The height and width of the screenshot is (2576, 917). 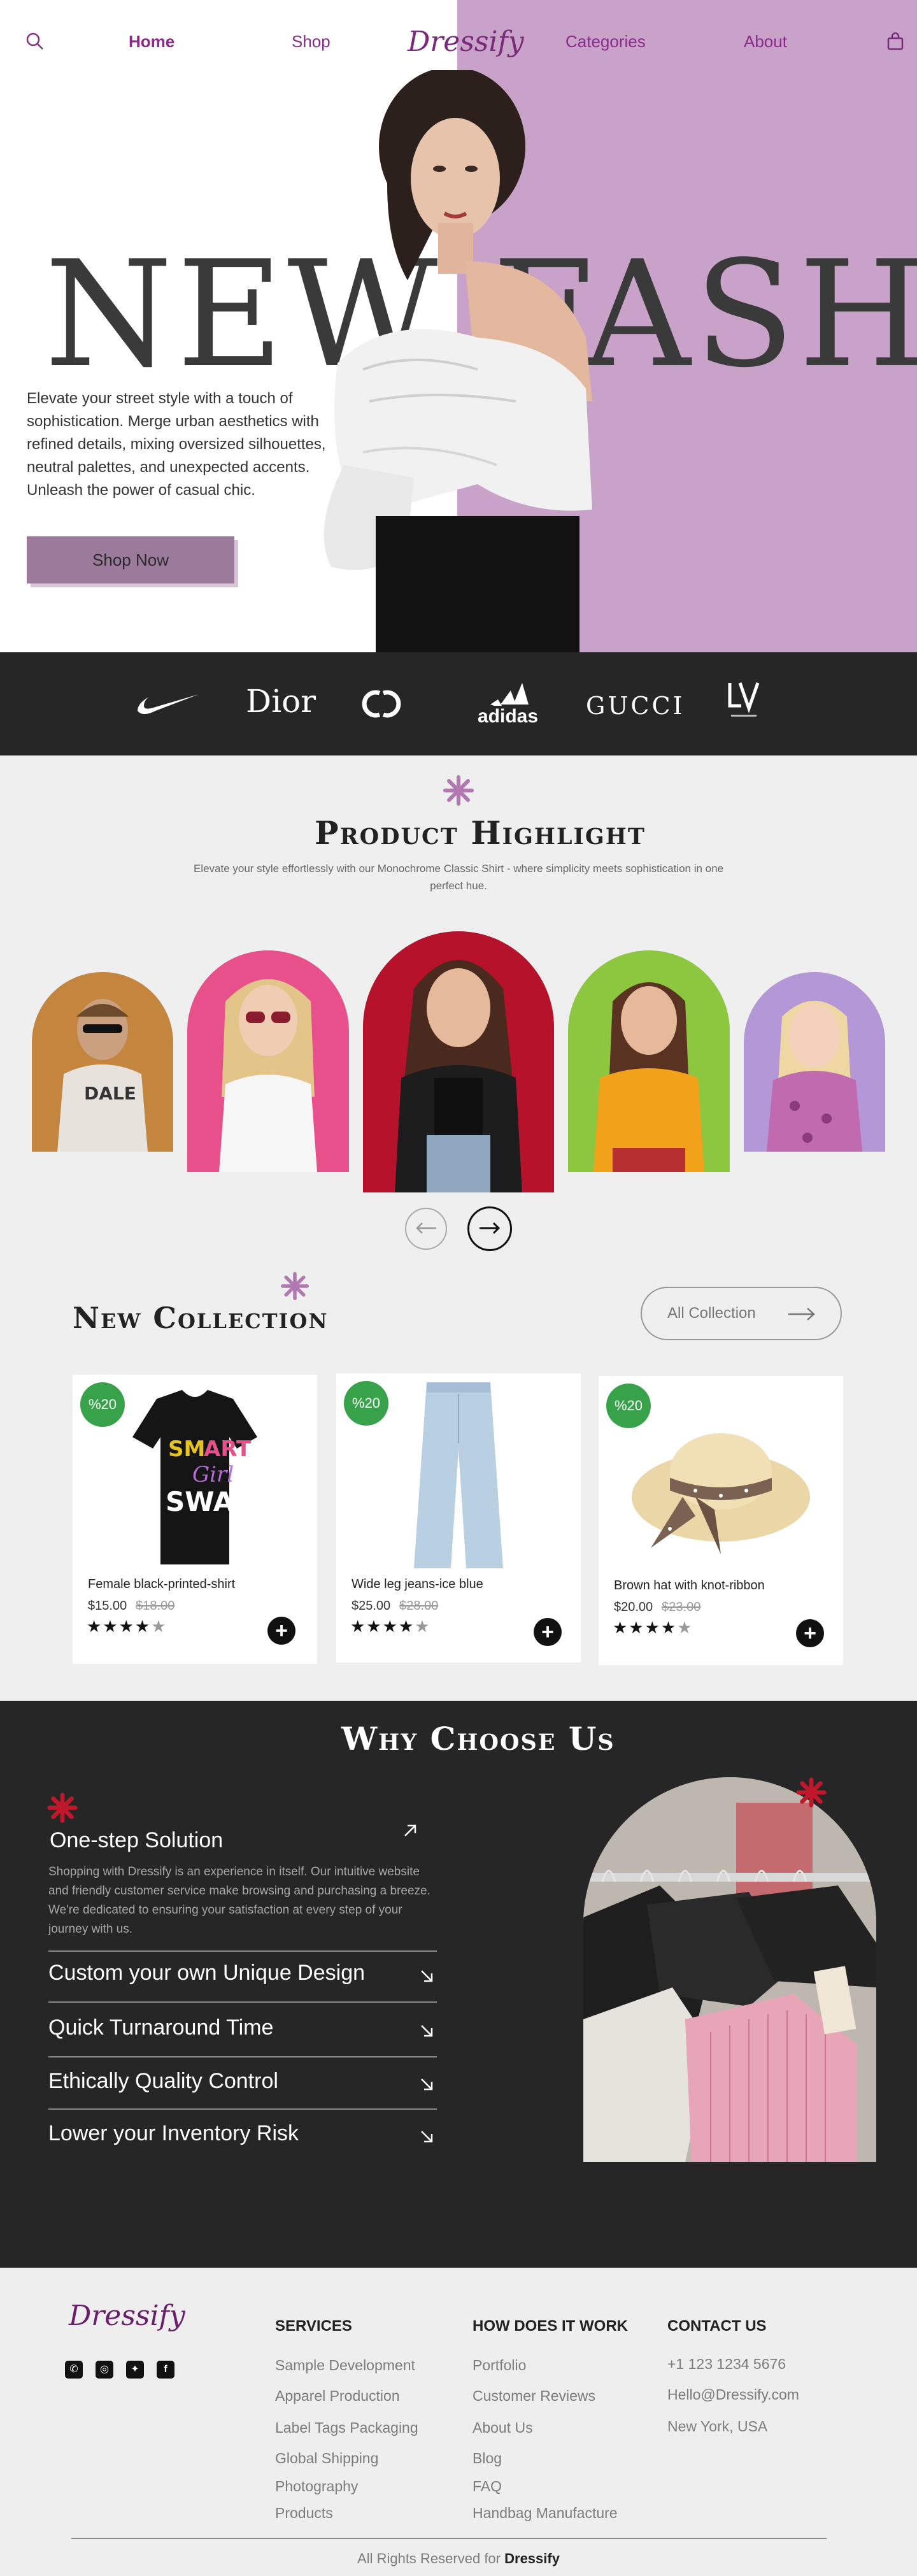 What do you see at coordinates (633, 1607) in the screenshot?
I see `product-price: $20.00` at bounding box center [633, 1607].